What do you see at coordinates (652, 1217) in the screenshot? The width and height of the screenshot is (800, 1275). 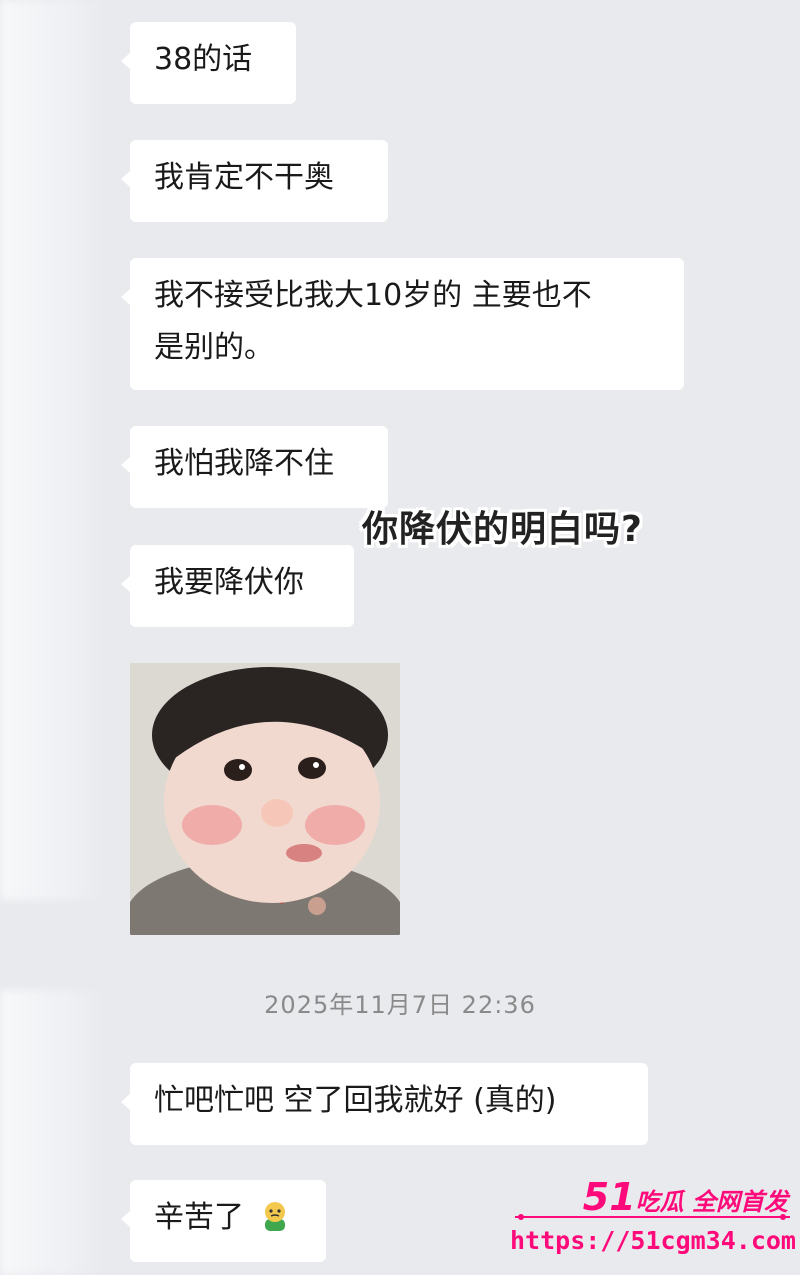 I see `watermark-decor-line` at bounding box center [652, 1217].